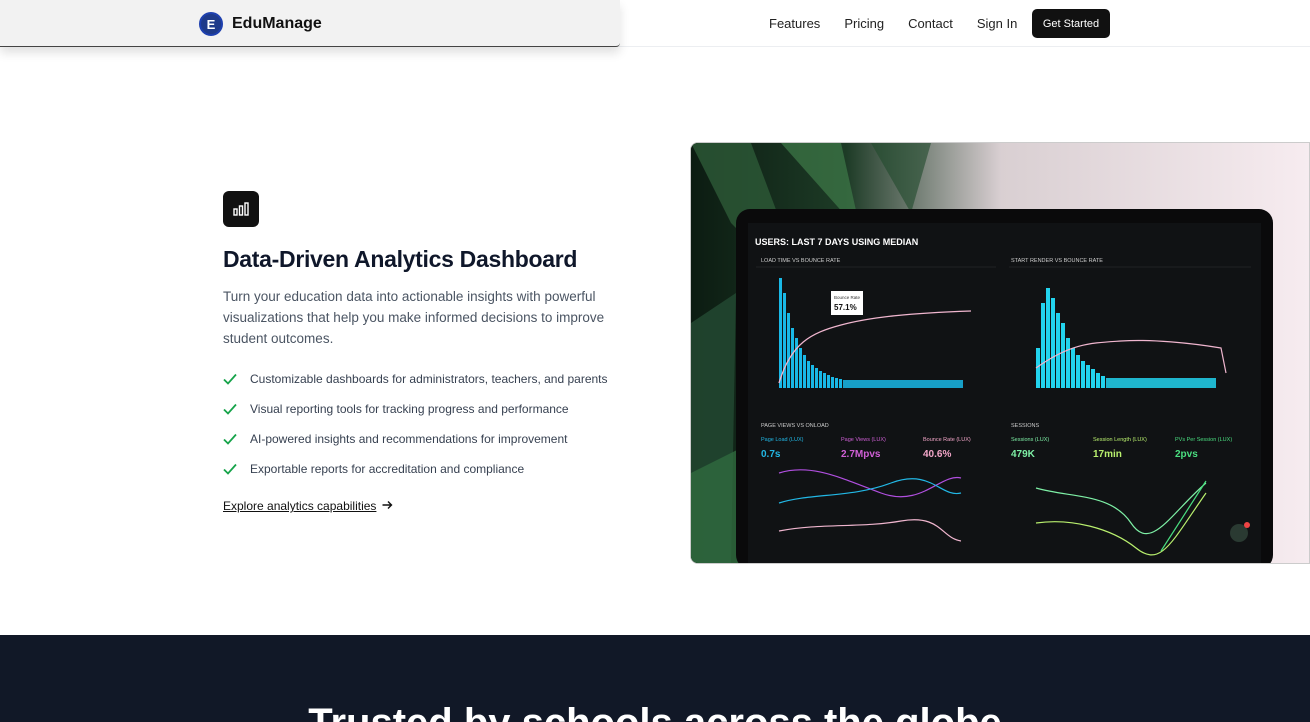 The height and width of the screenshot is (722, 1310). Describe the element at coordinates (794, 23) in the screenshot. I see `nav-features: Features` at that location.